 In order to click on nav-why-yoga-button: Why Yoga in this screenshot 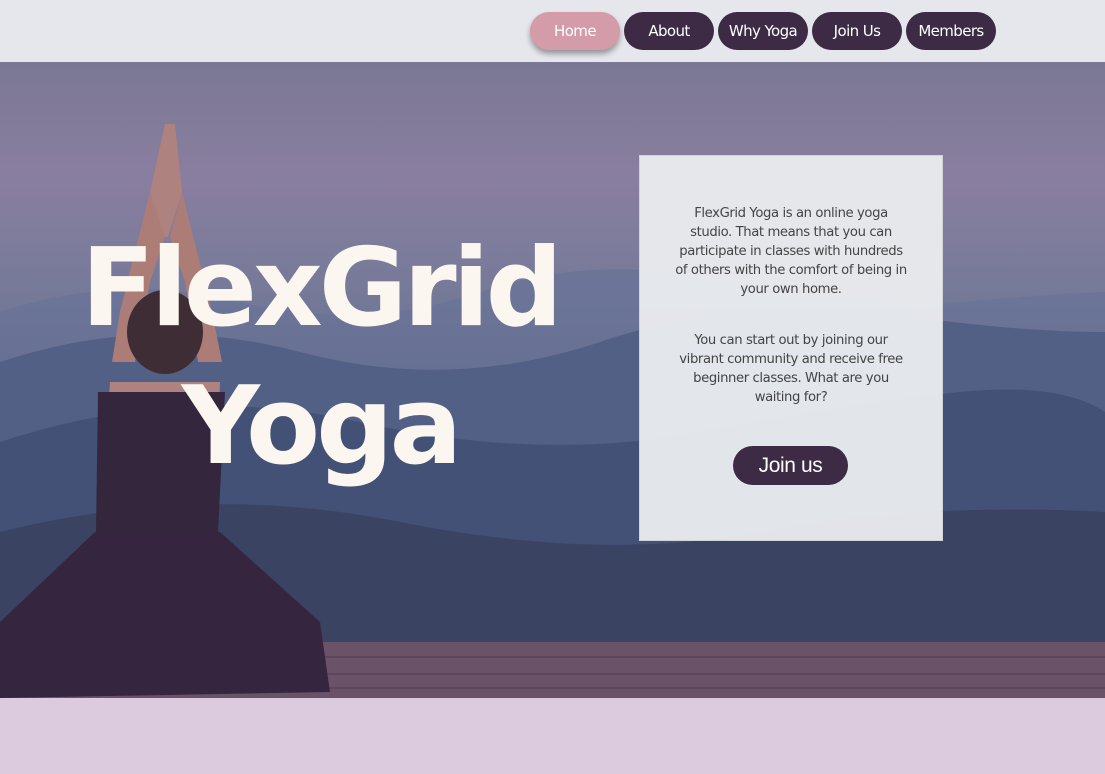, I will do `click(763, 31)`.